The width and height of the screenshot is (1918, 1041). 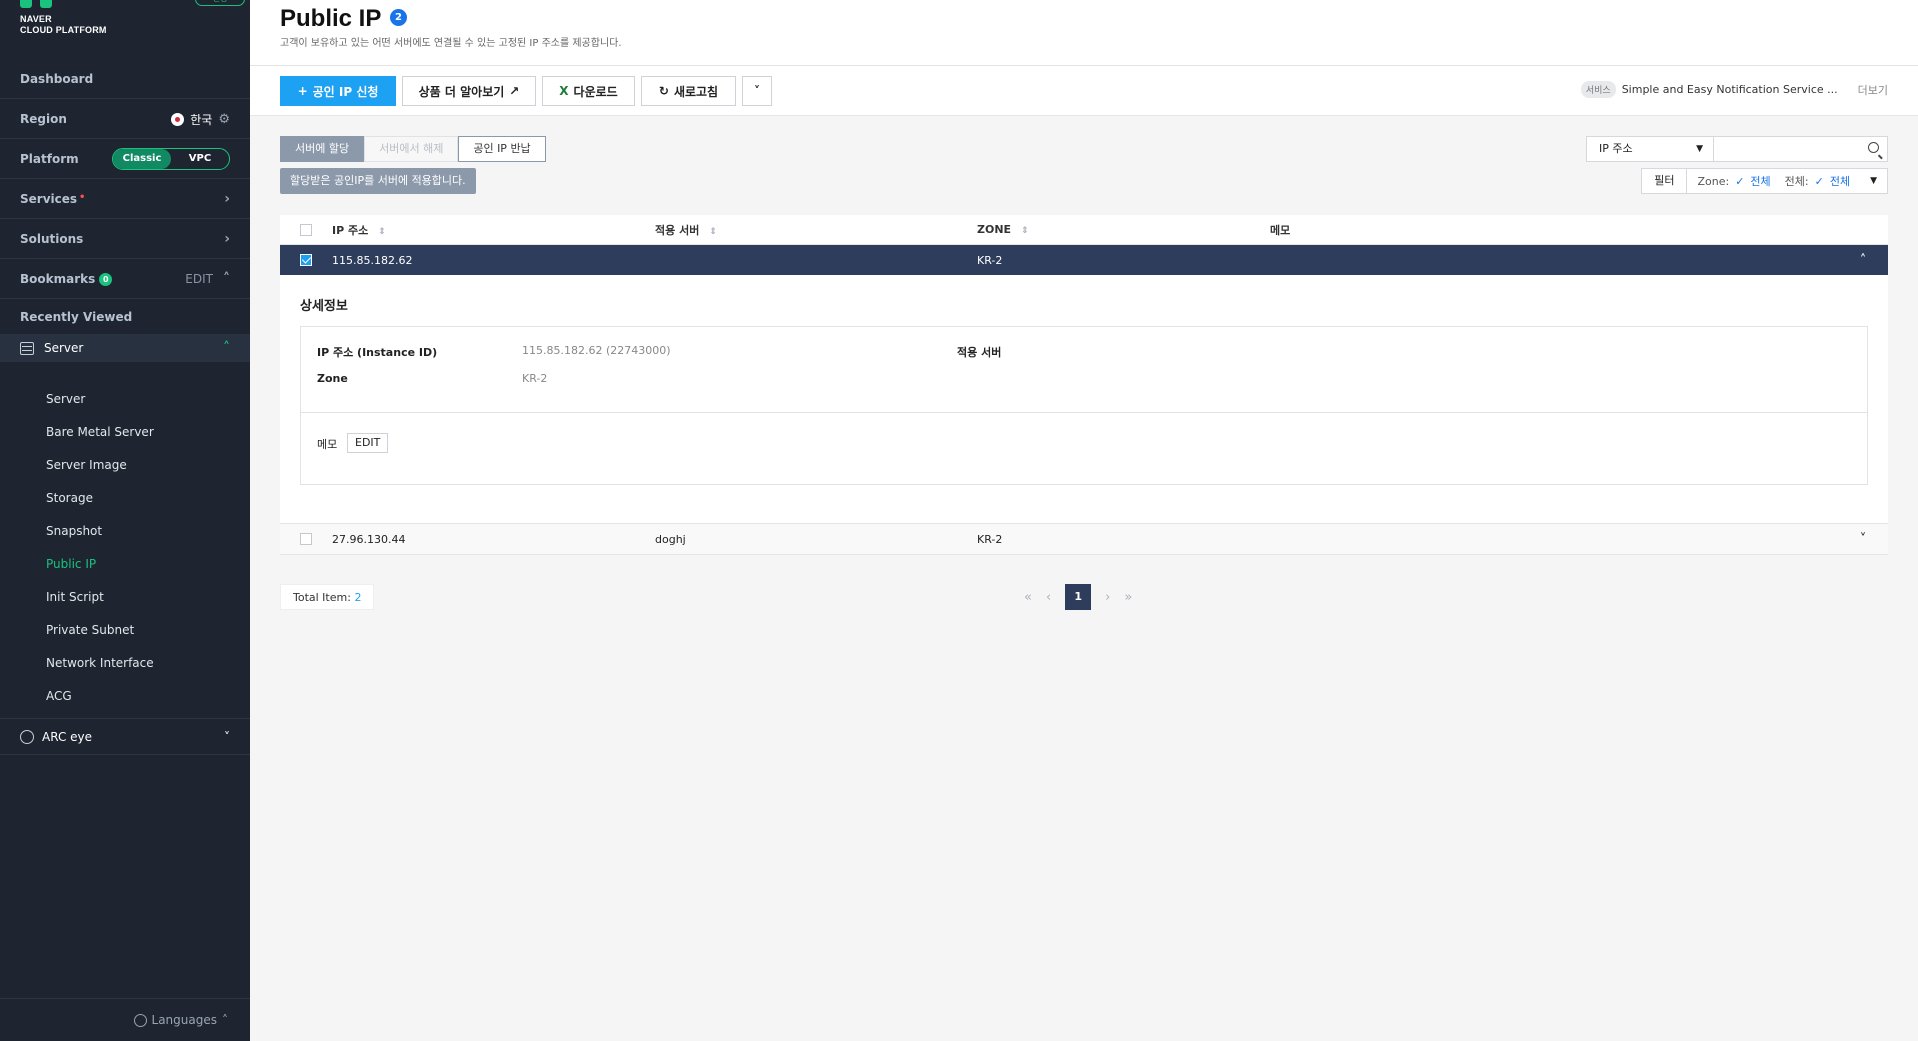 I want to click on search-input, so click(x=1801, y=149).